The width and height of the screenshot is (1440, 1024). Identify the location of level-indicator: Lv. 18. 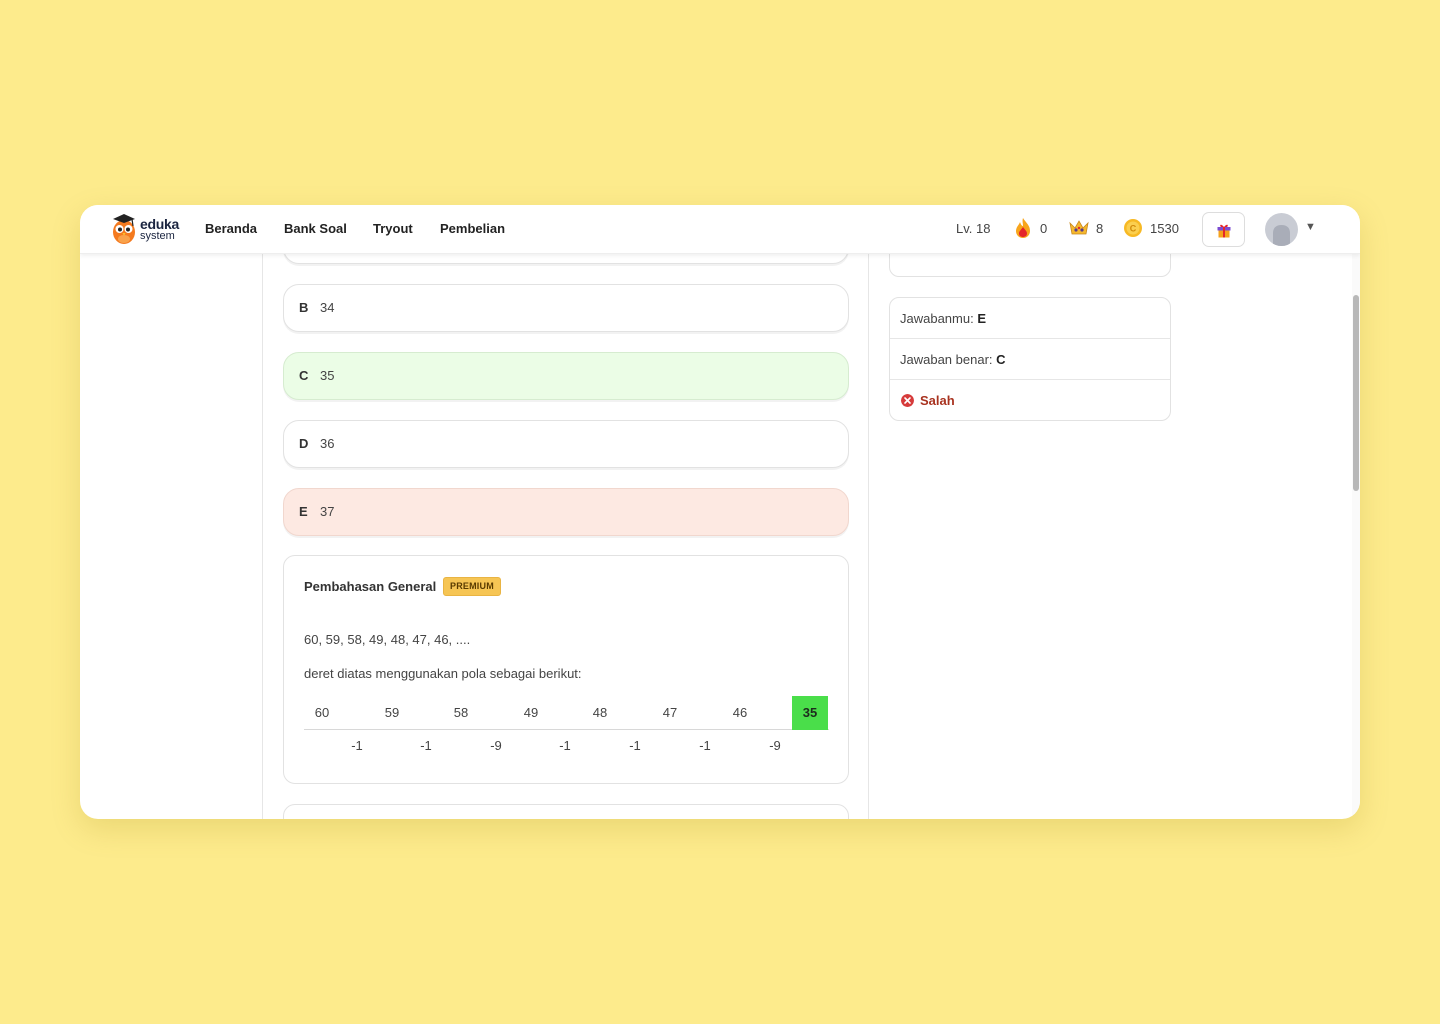
(973, 228).